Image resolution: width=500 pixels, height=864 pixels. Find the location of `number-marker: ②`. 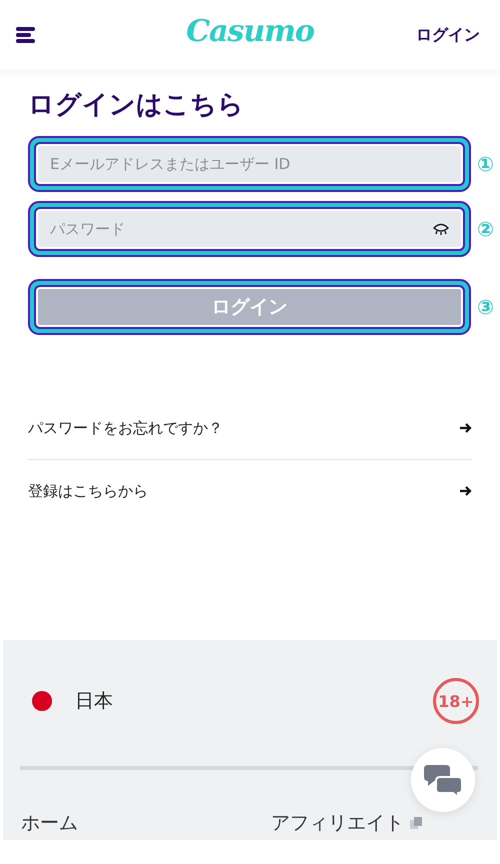

number-marker: ② is located at coordinates (486, 229).